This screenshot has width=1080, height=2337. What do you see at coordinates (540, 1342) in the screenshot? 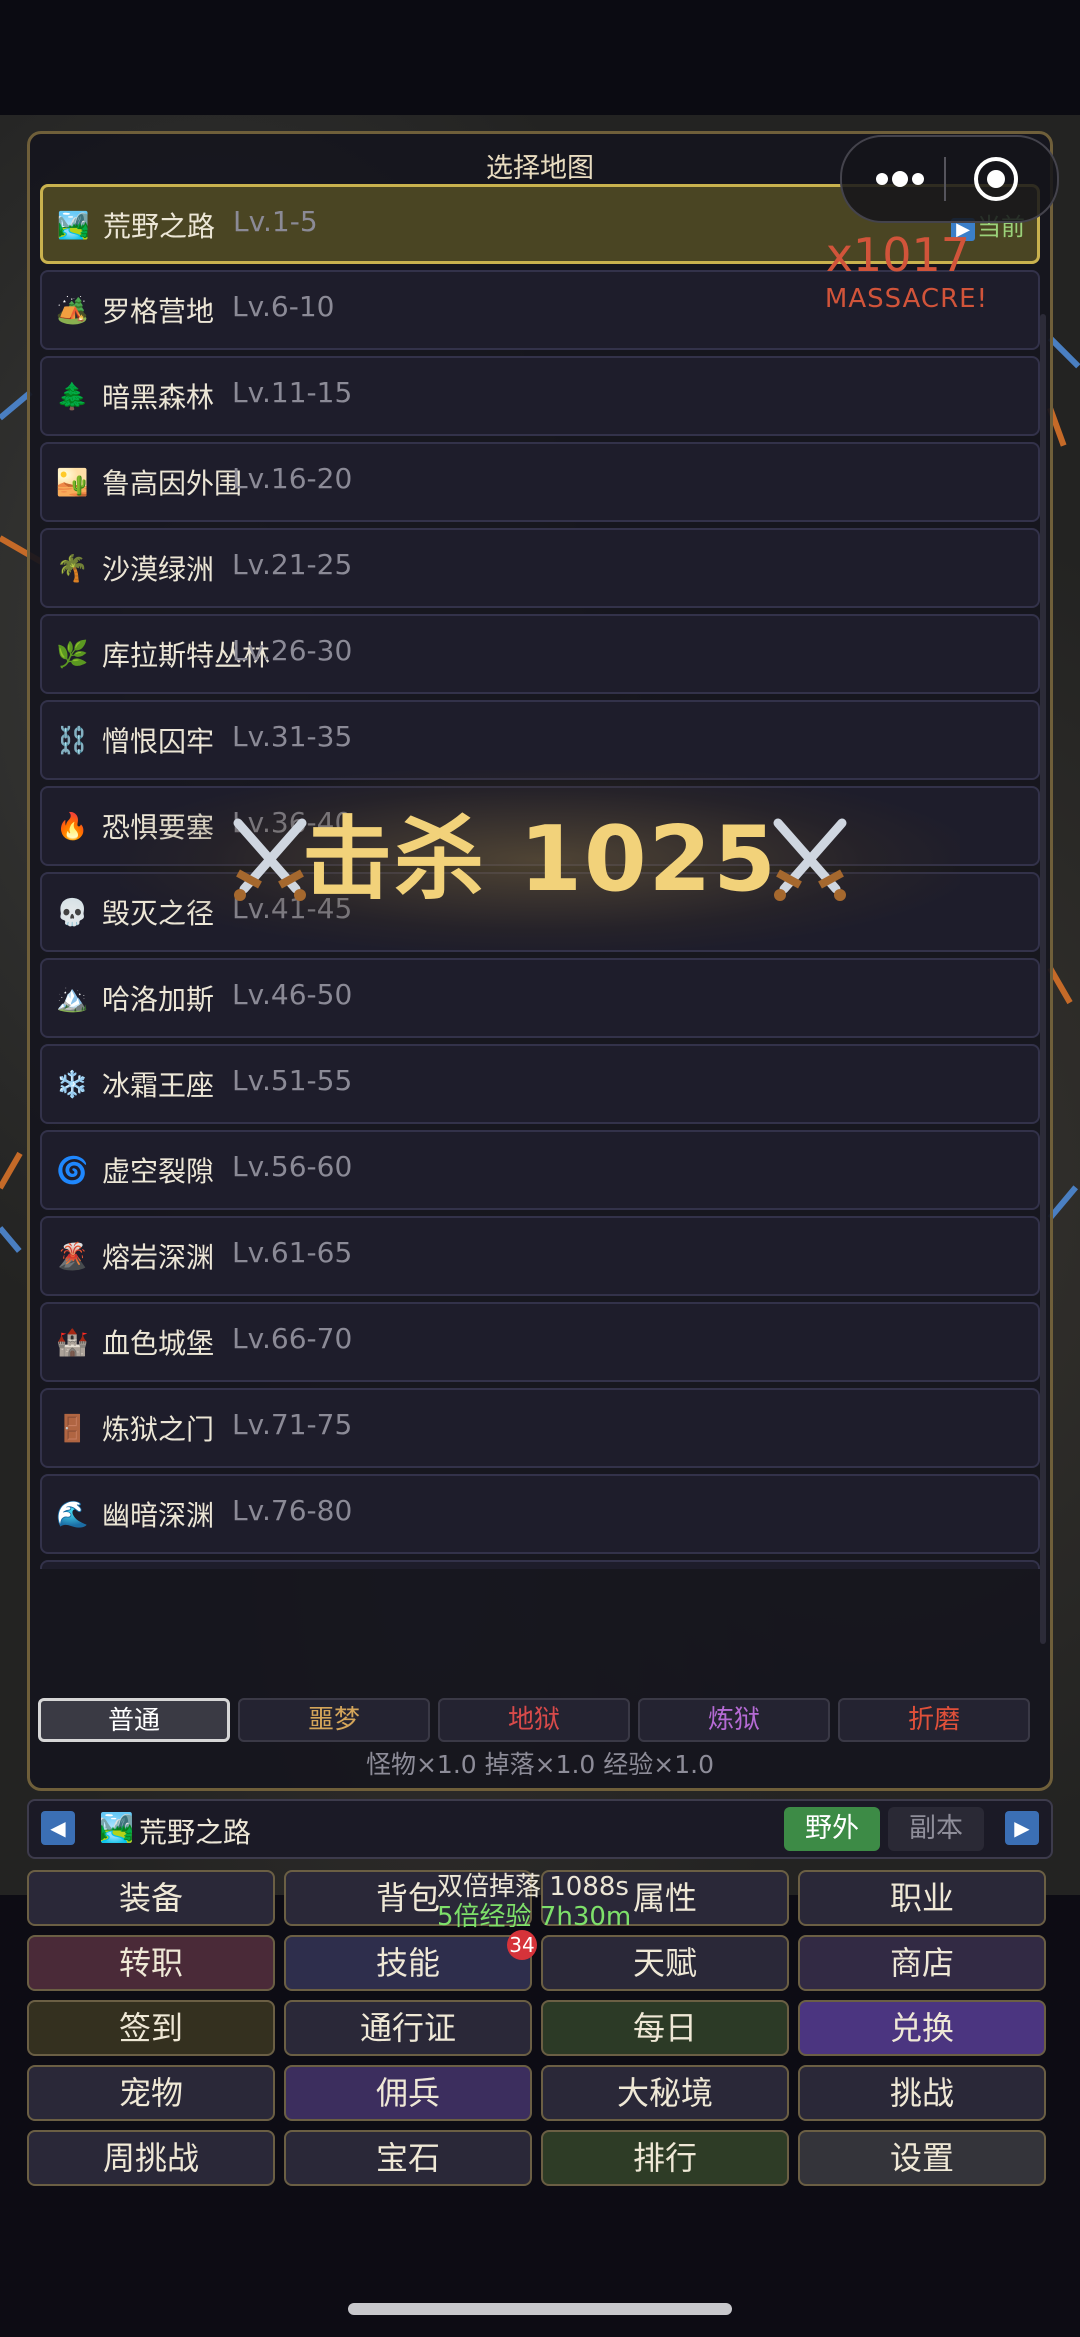
I see `map-list-item: 🏰 血色城堡 Lv.66-70` at bounding box center [540, 1342].